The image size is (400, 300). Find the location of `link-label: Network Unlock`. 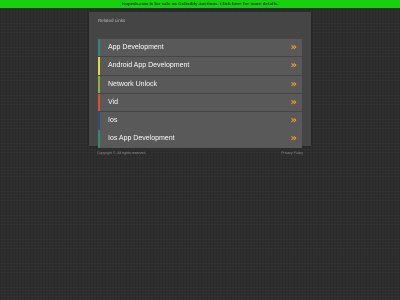

link-label: Network Unlock is located at coordinates (133, 84).